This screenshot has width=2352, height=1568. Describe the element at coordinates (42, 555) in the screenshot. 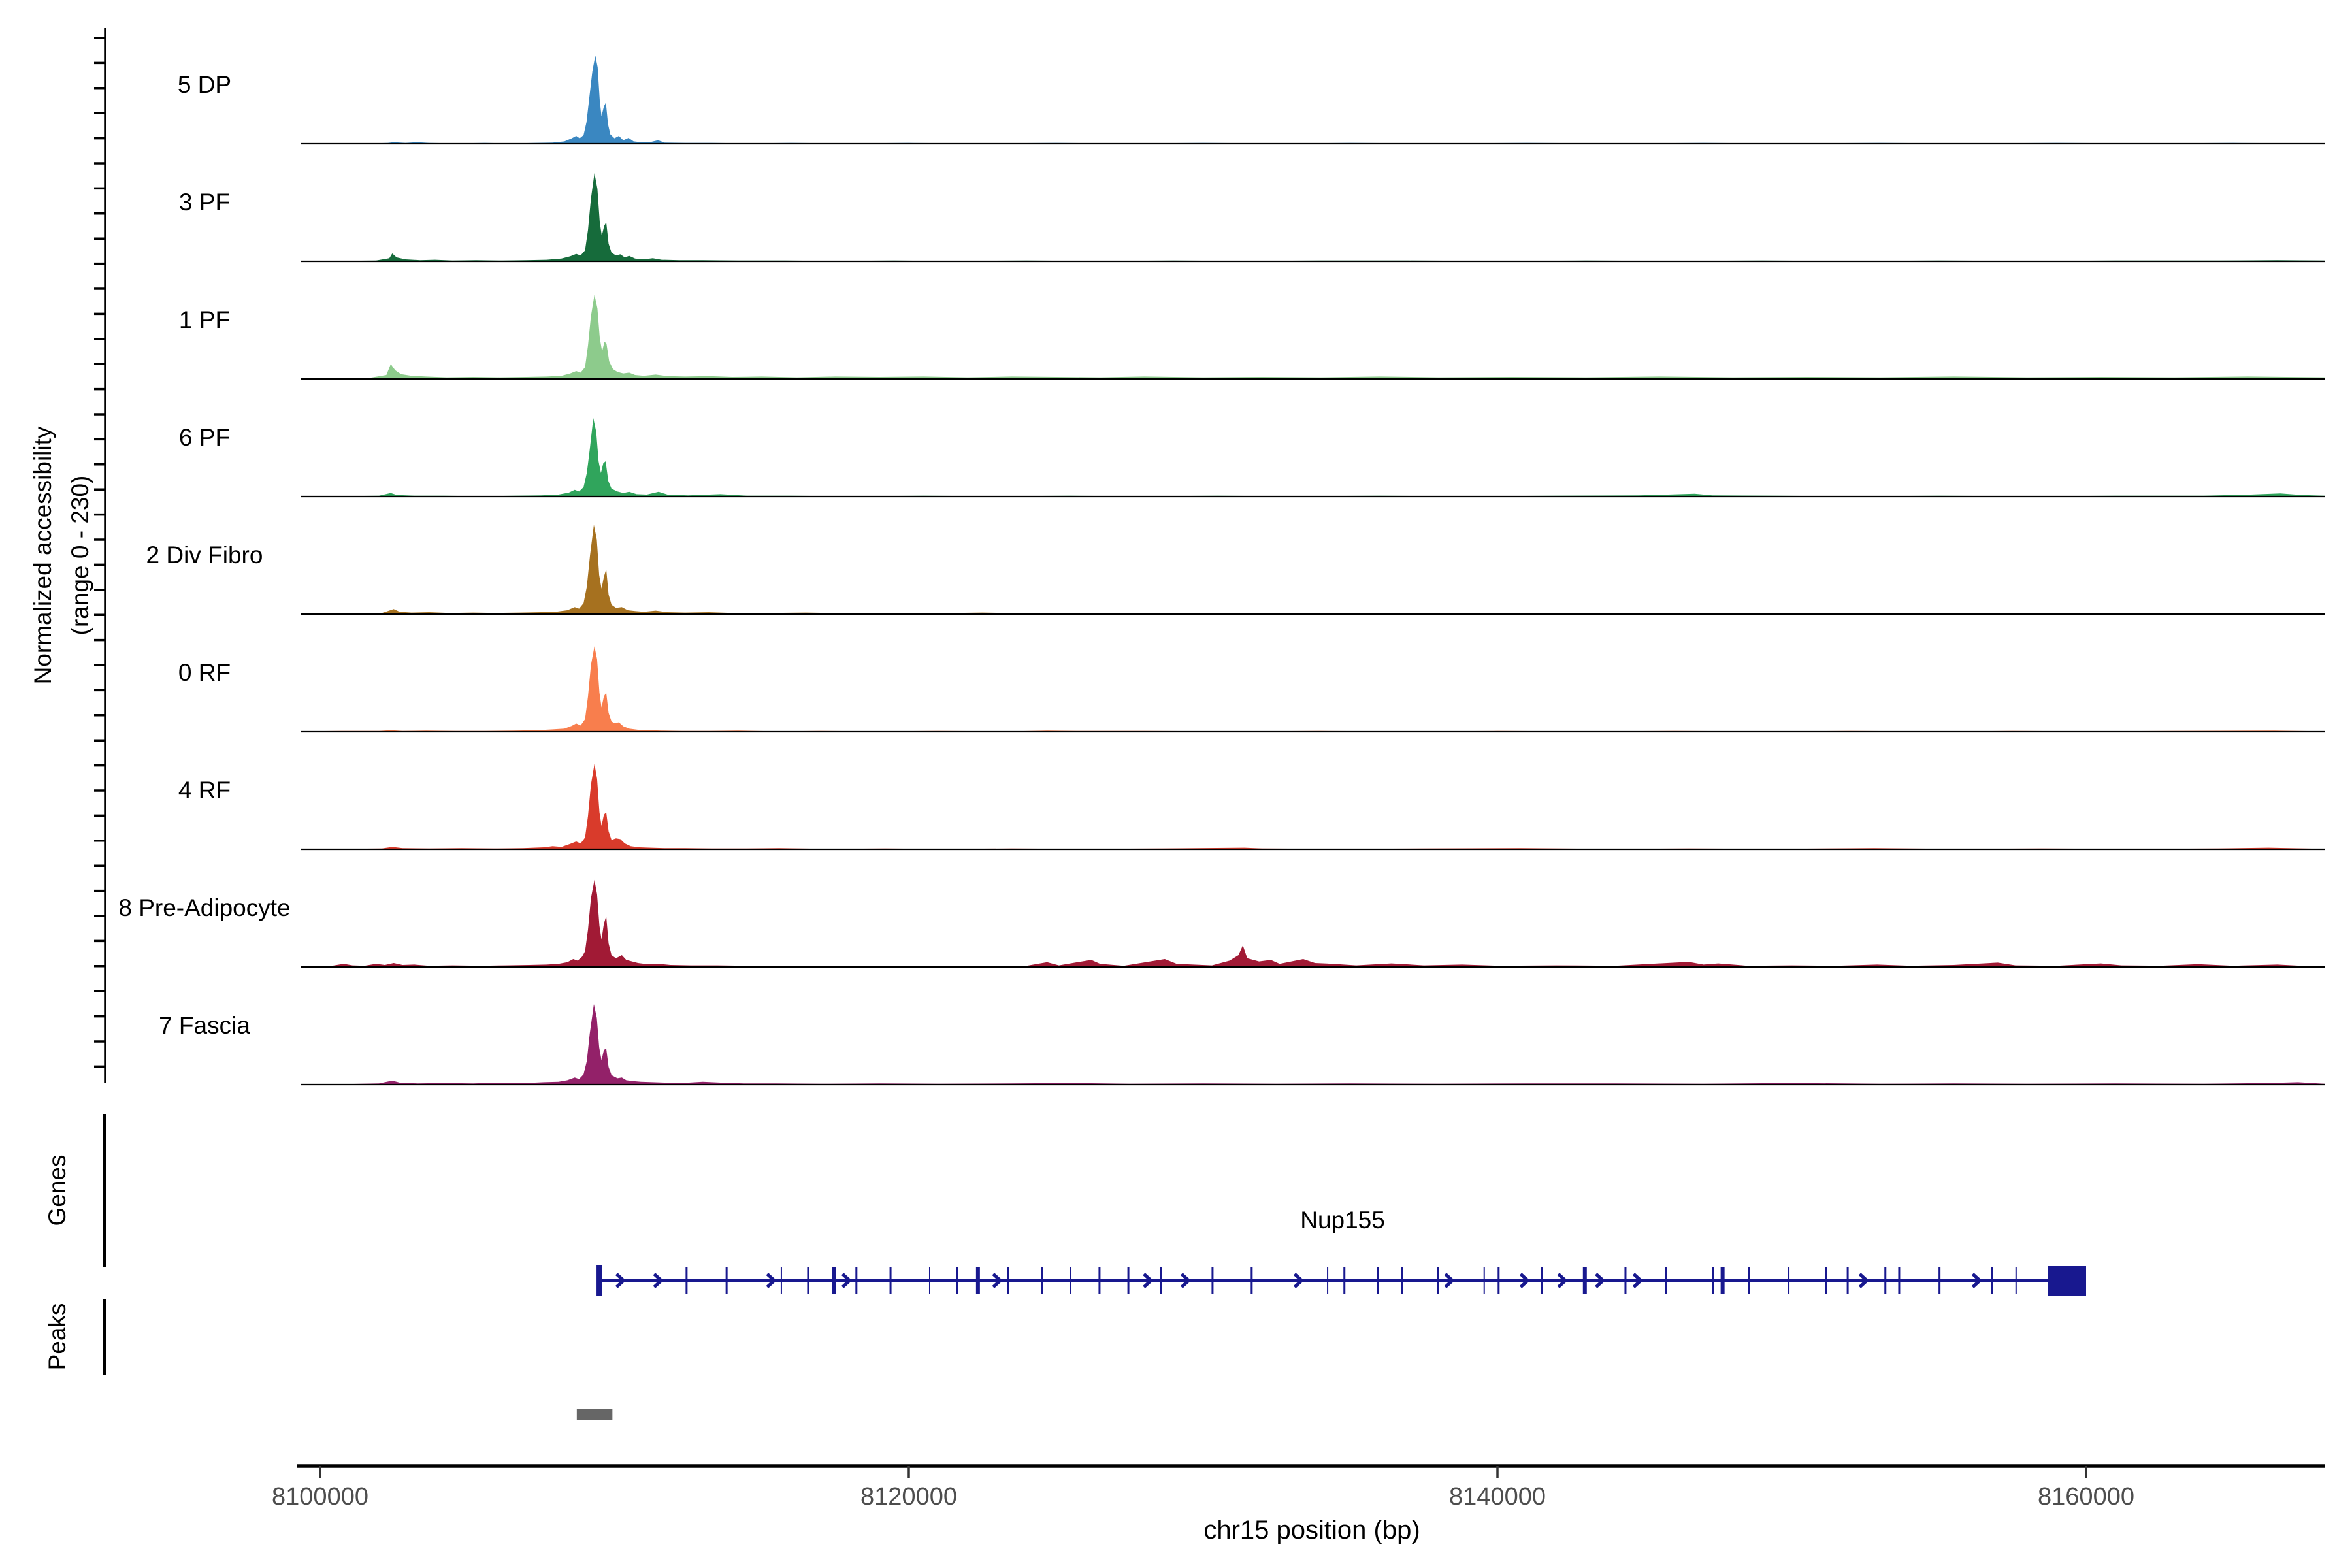

I see `y-axis-label-line1: Normalized accessibility` at that location.